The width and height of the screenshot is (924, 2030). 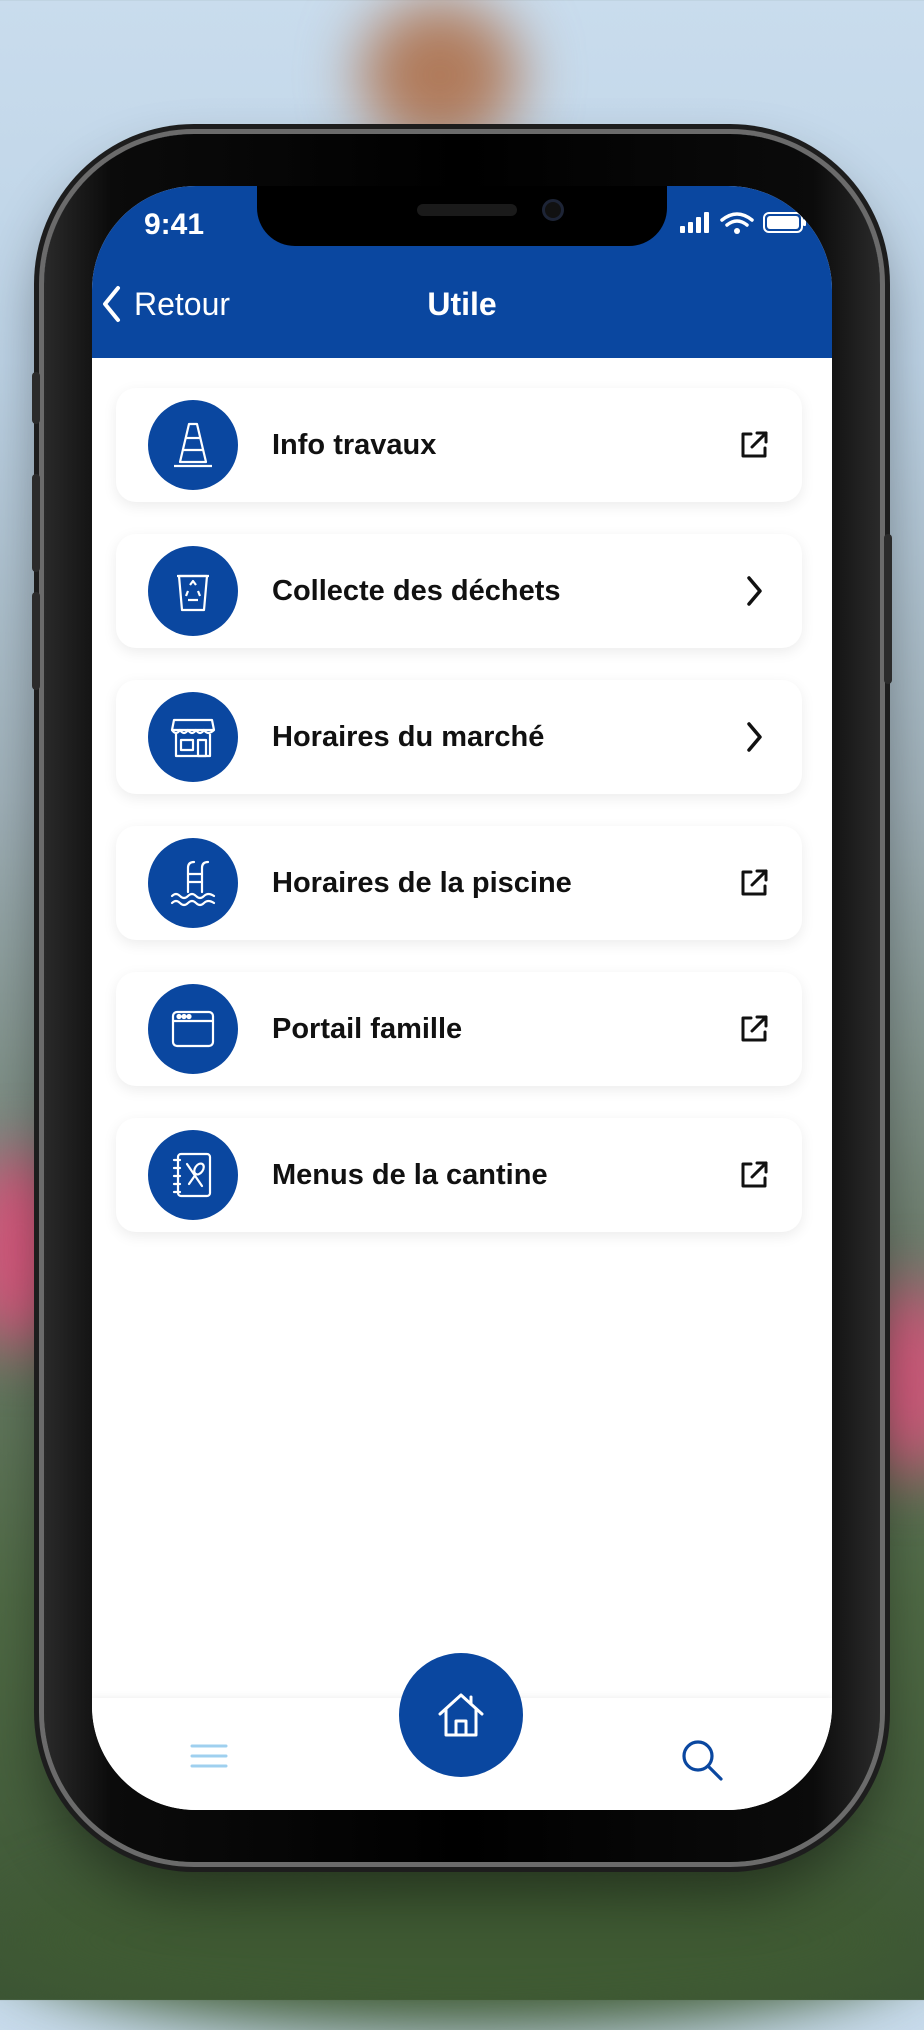 I want to click on page-title: Utile, so click(x=462, y=304).